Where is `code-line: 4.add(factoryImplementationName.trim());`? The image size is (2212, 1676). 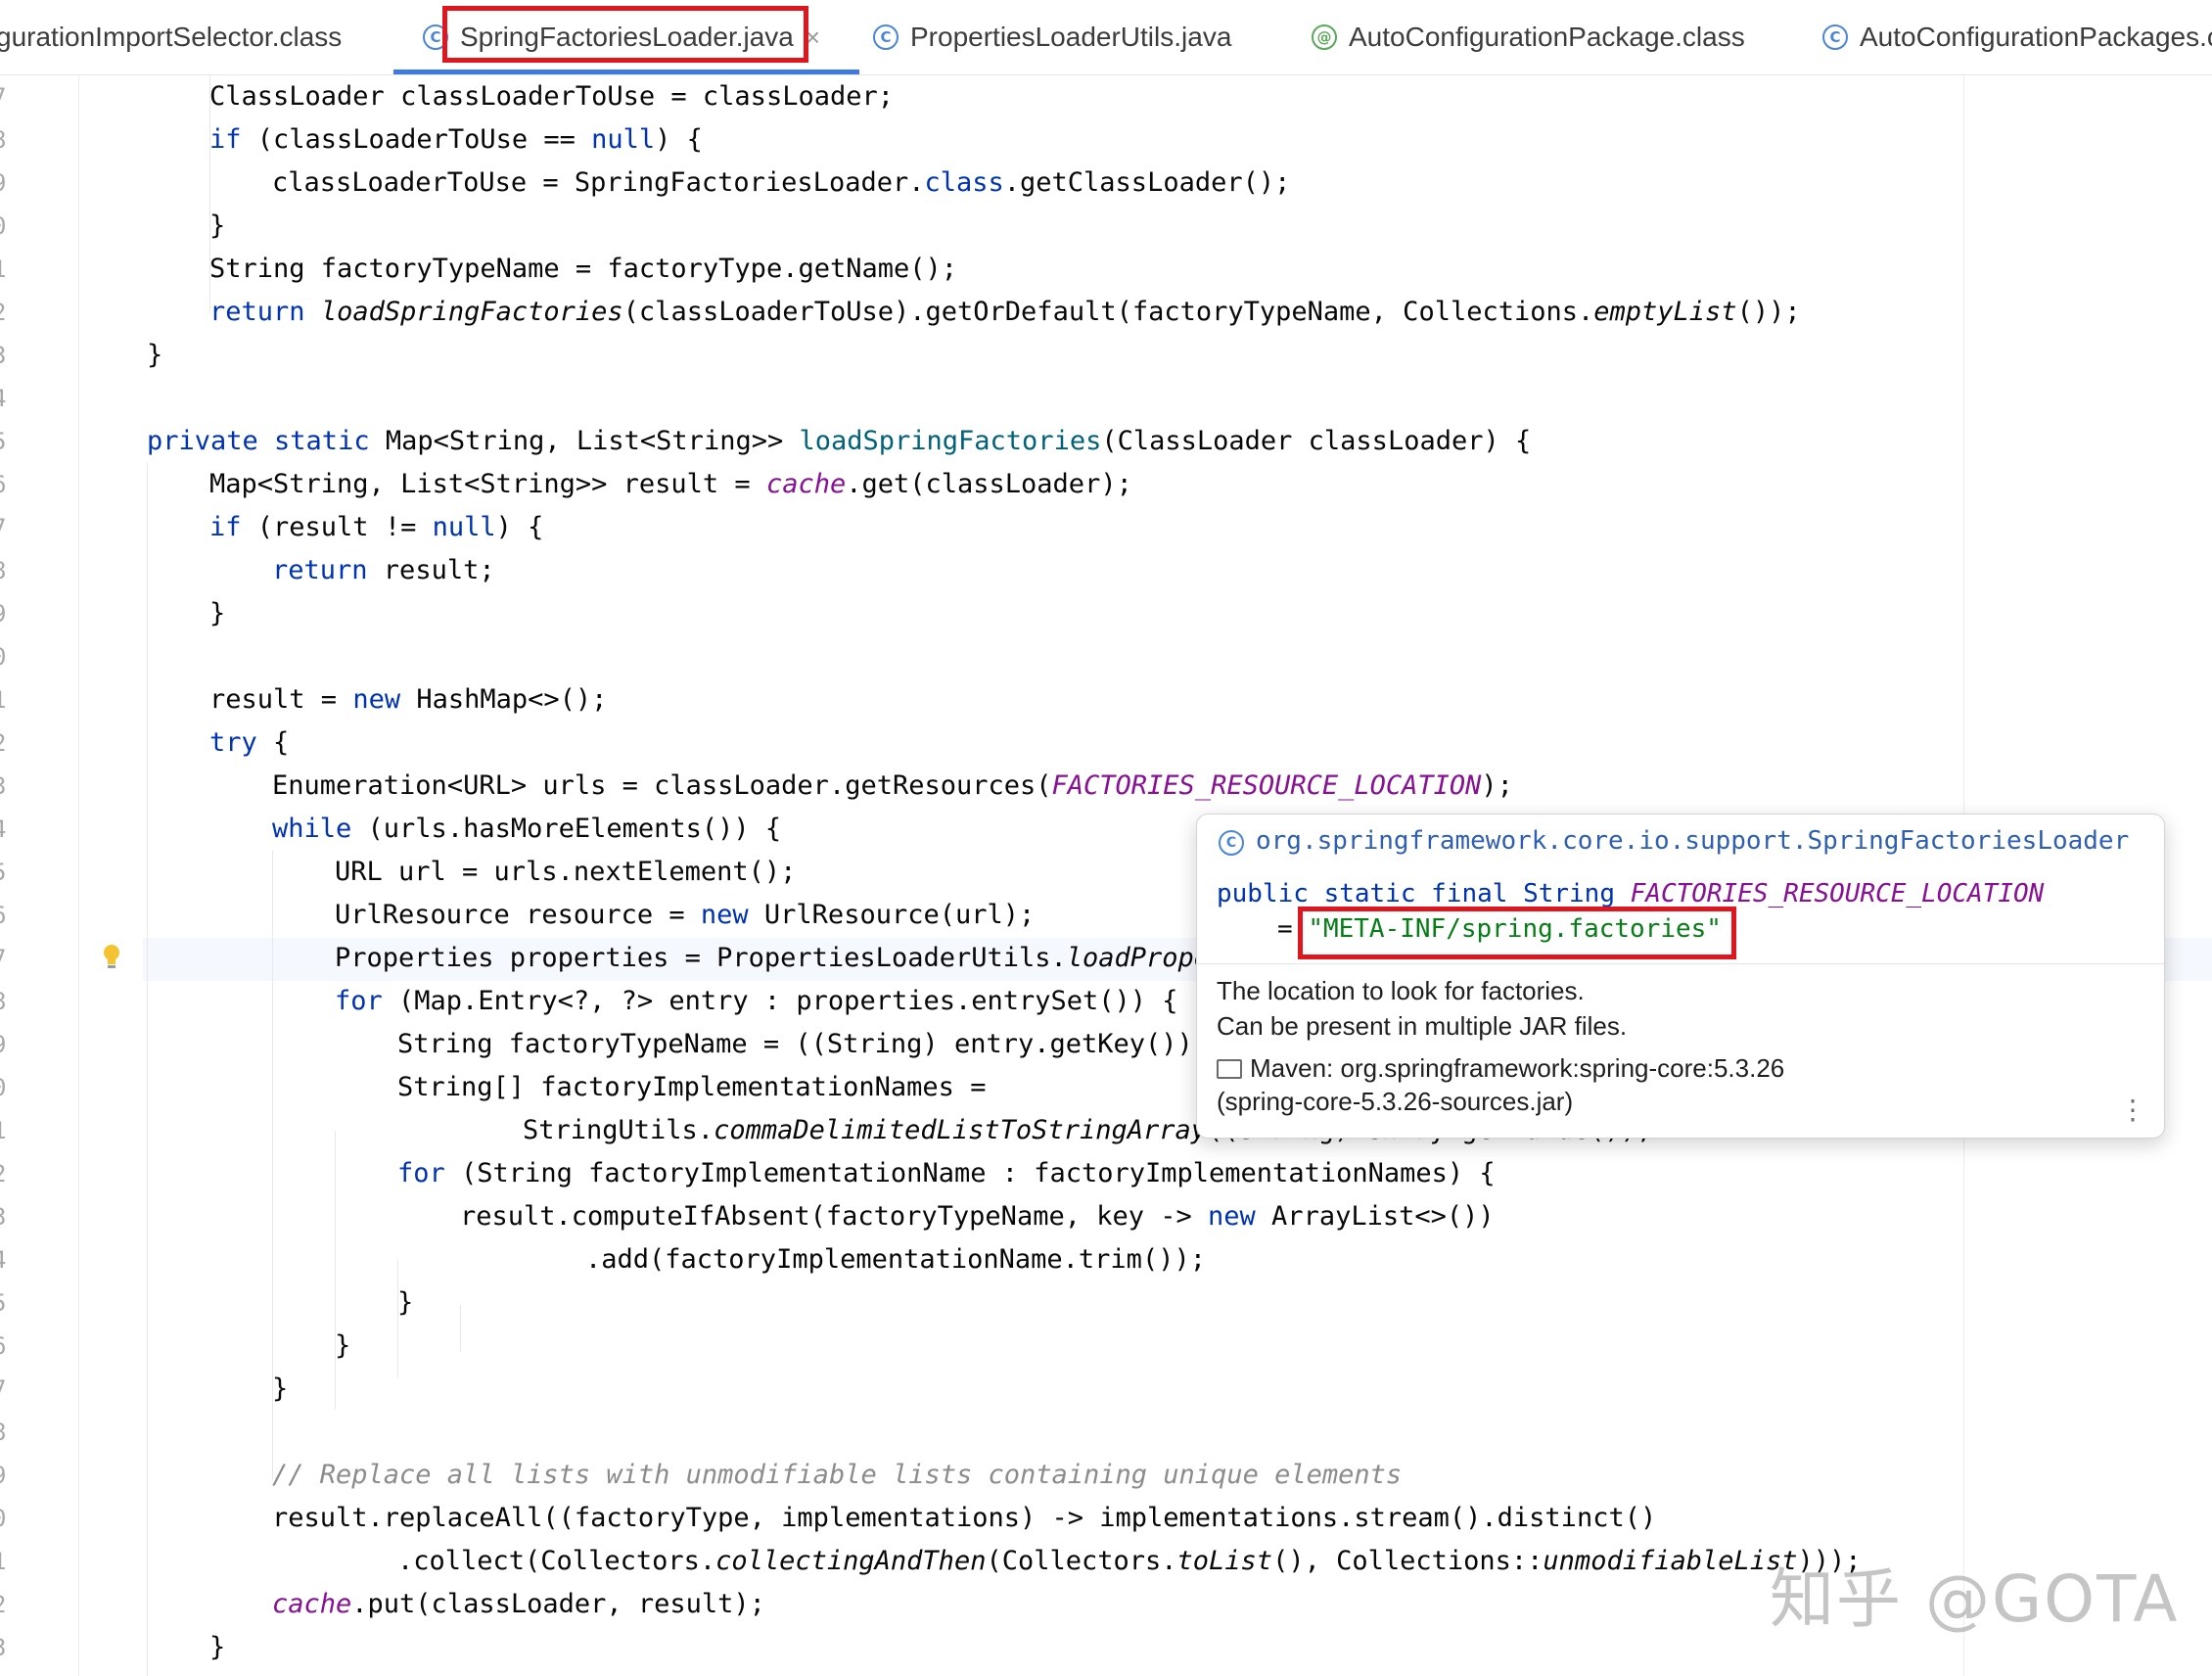 code-line: 4.add(factoryImplementationName.trim()); is located at coordinates (1106, 1259).